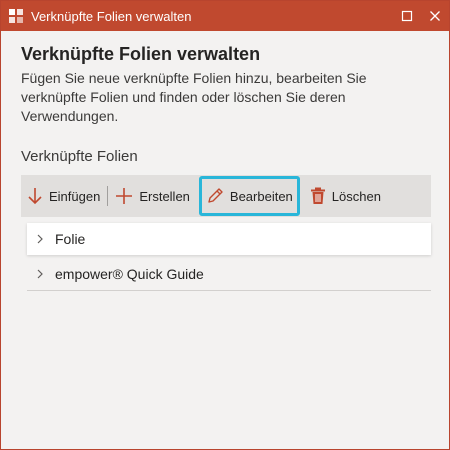 The image size is (450, 450). I want to click on maximize-button, so click(407, 16).